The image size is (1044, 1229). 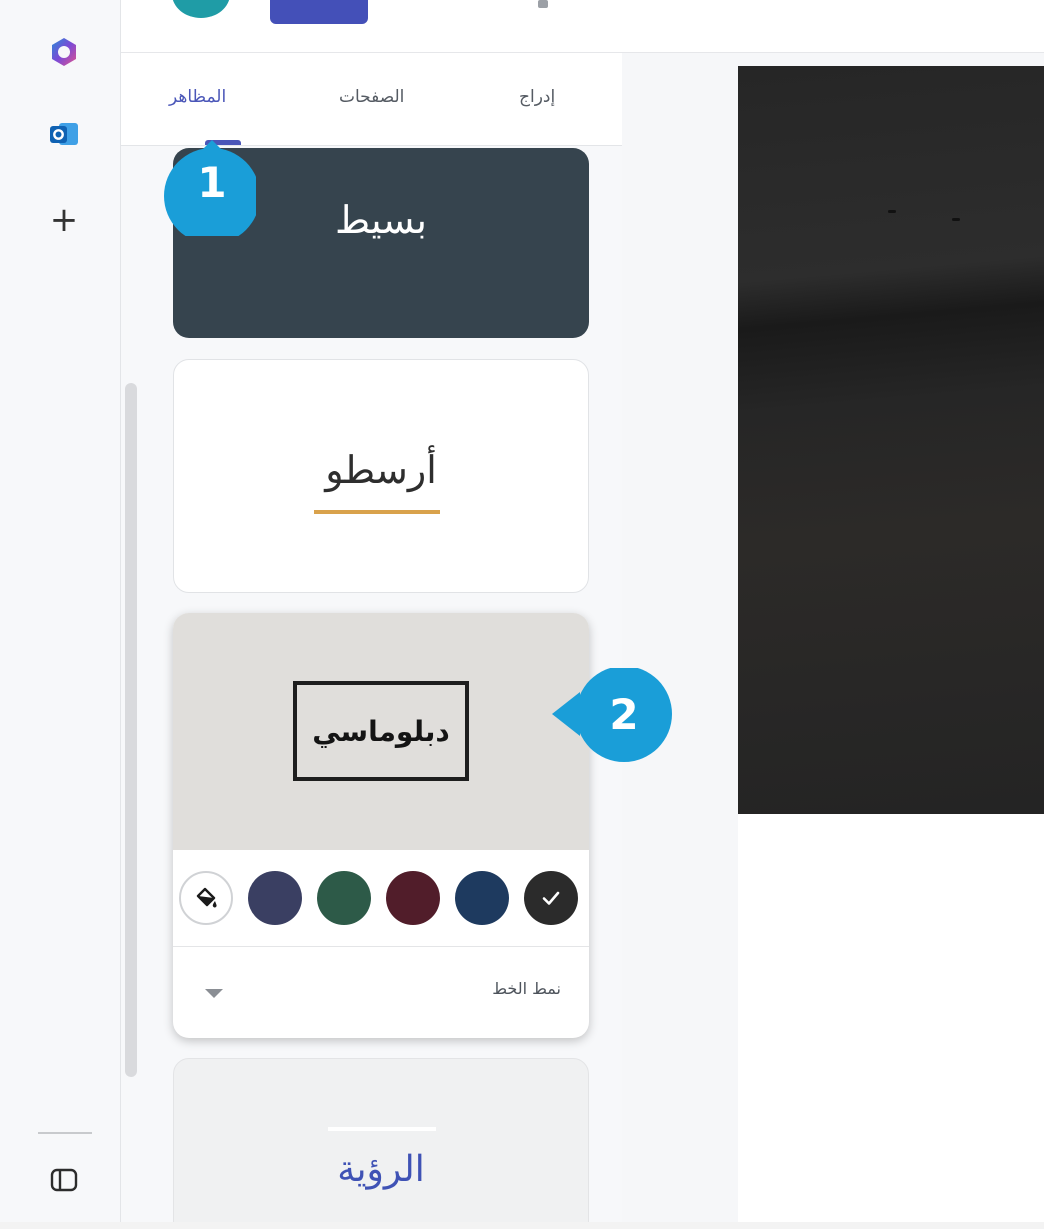 I want to click on left-rail: +, so click(x=60, y=611).